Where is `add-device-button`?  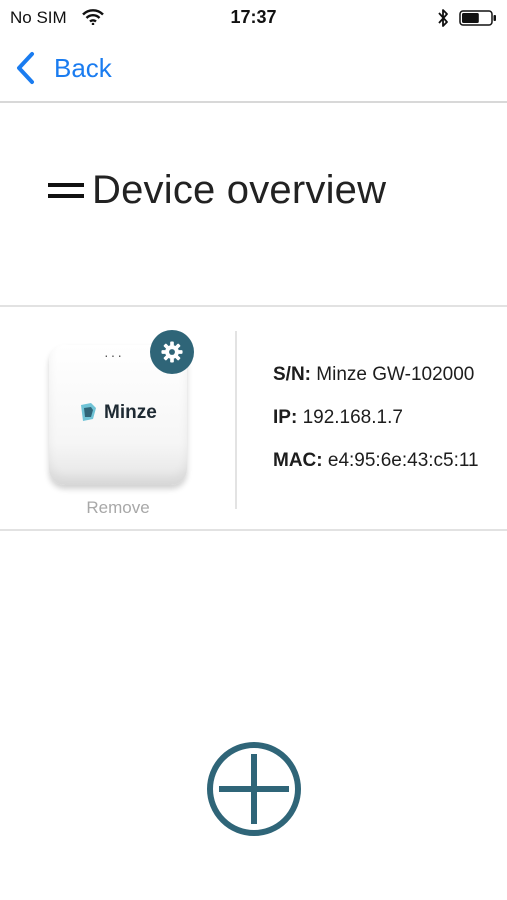
add-device-button is located at coordinates (254, 789).